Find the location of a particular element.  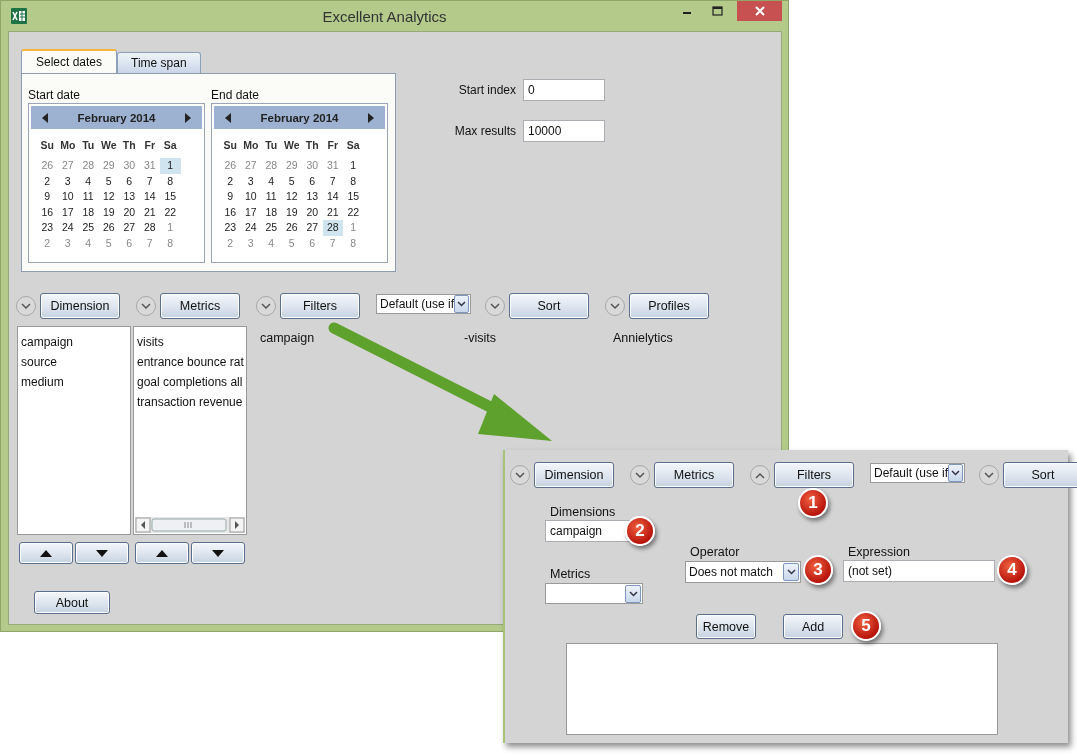

list-item: entrance bounce rat is located at coordinates (190, 362).